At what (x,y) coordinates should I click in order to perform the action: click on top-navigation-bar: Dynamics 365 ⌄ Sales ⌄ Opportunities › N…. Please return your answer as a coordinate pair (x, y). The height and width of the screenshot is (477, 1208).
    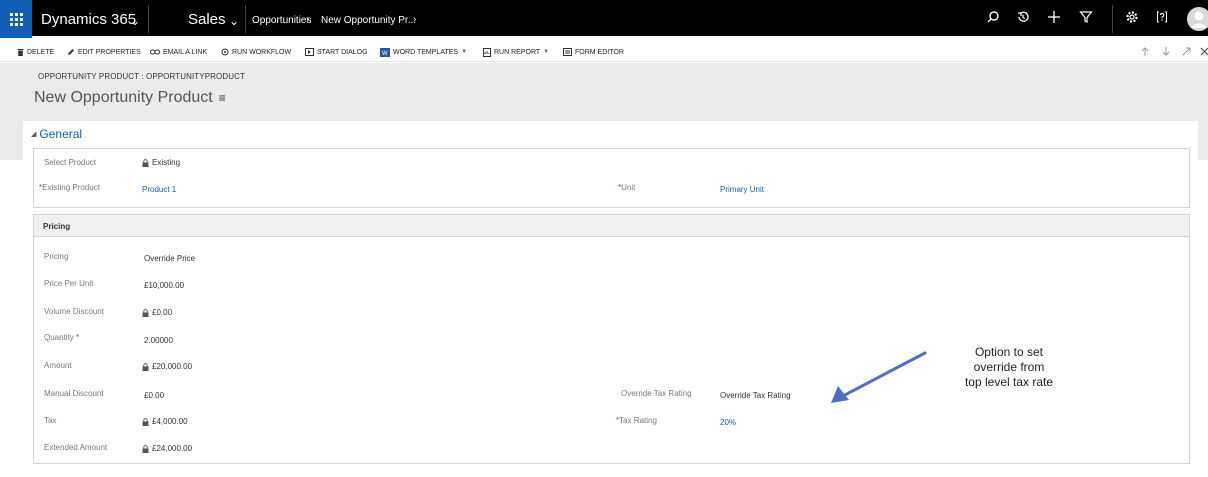
    Looking at the image, I should click on (604, 19).